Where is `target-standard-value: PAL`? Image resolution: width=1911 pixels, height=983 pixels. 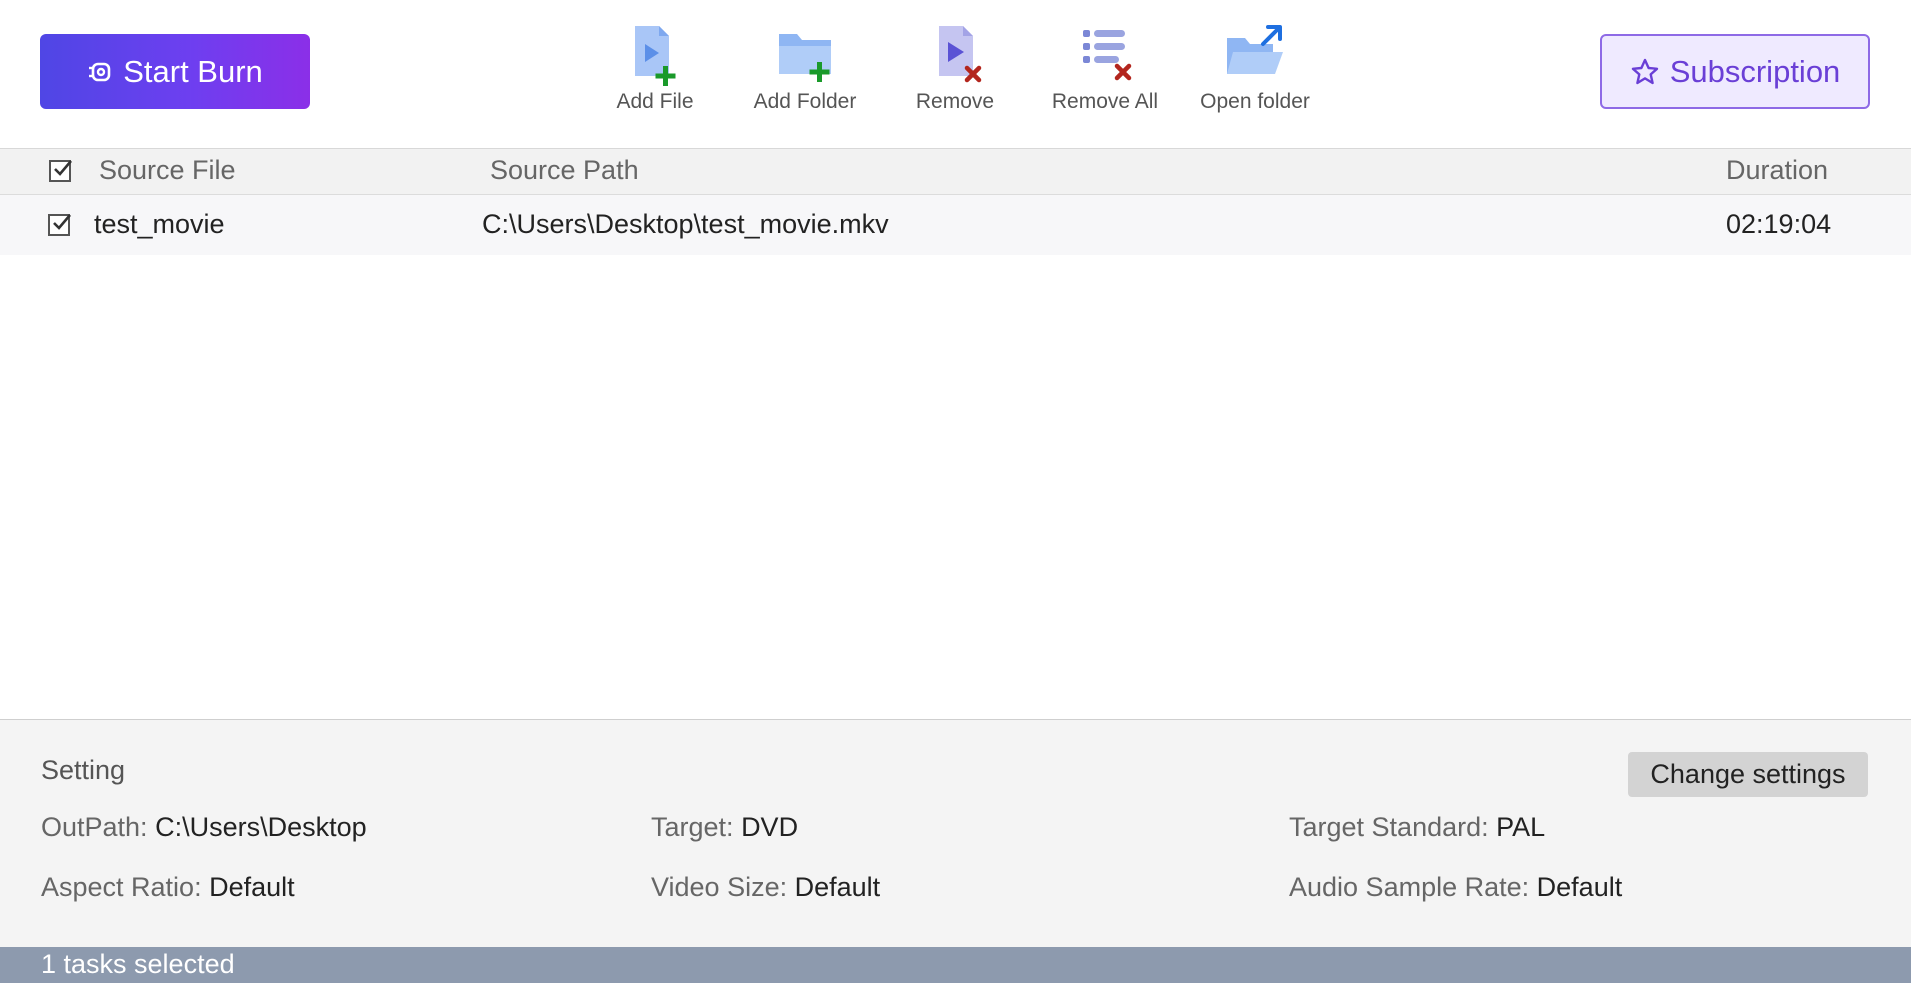
target-standard-value: PAL is located at coordinates (1521, 827).